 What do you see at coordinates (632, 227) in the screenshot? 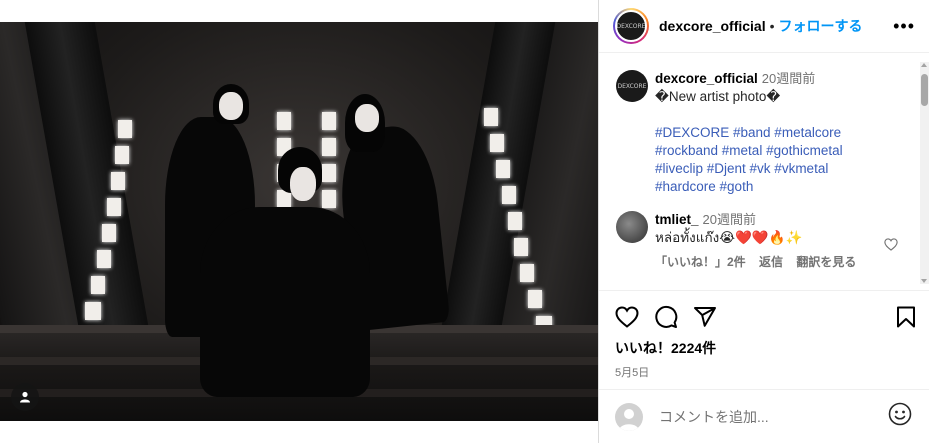
I see `commenter-avatar` at bounding box center [632, 227].